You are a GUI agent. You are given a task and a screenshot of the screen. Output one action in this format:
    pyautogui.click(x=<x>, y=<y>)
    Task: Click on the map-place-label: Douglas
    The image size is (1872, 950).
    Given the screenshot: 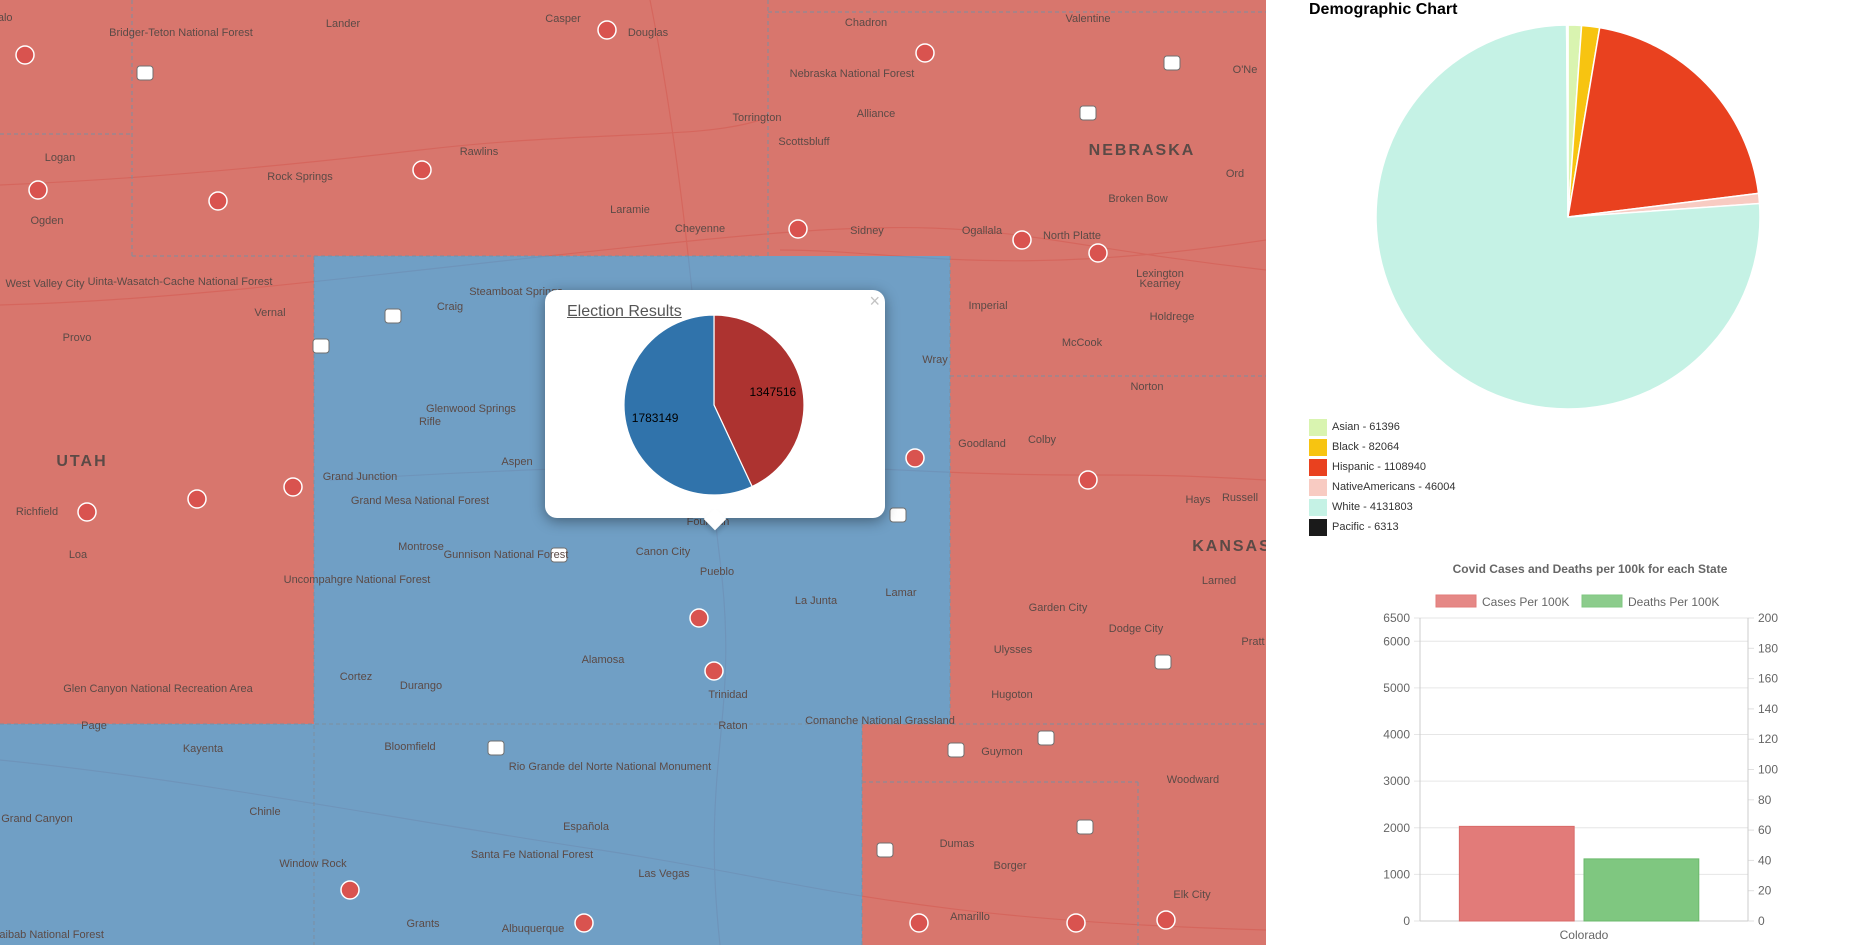 What is the action you would take?
    pyautogui.click(x=648, y=33)
    